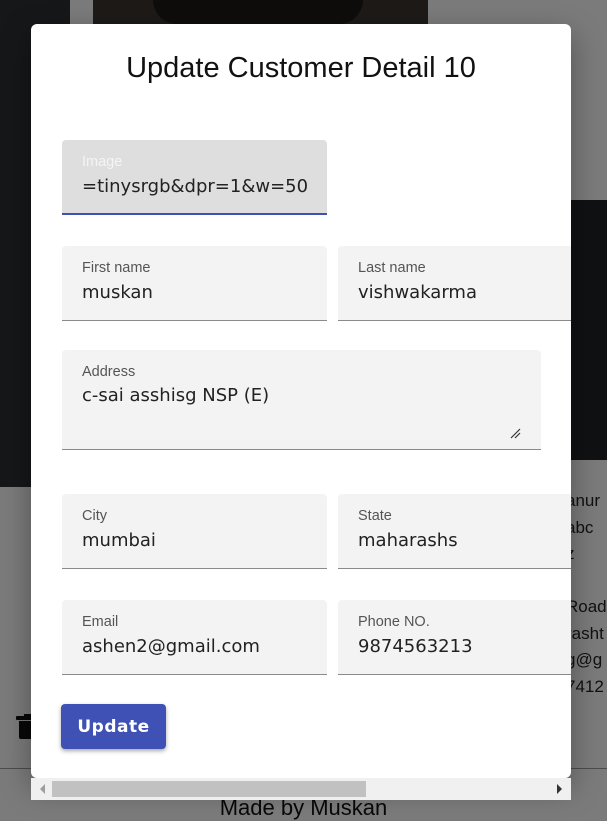  Describe the element at coordinates (460, 540) in the screenshot. I see `state-input` at that location.